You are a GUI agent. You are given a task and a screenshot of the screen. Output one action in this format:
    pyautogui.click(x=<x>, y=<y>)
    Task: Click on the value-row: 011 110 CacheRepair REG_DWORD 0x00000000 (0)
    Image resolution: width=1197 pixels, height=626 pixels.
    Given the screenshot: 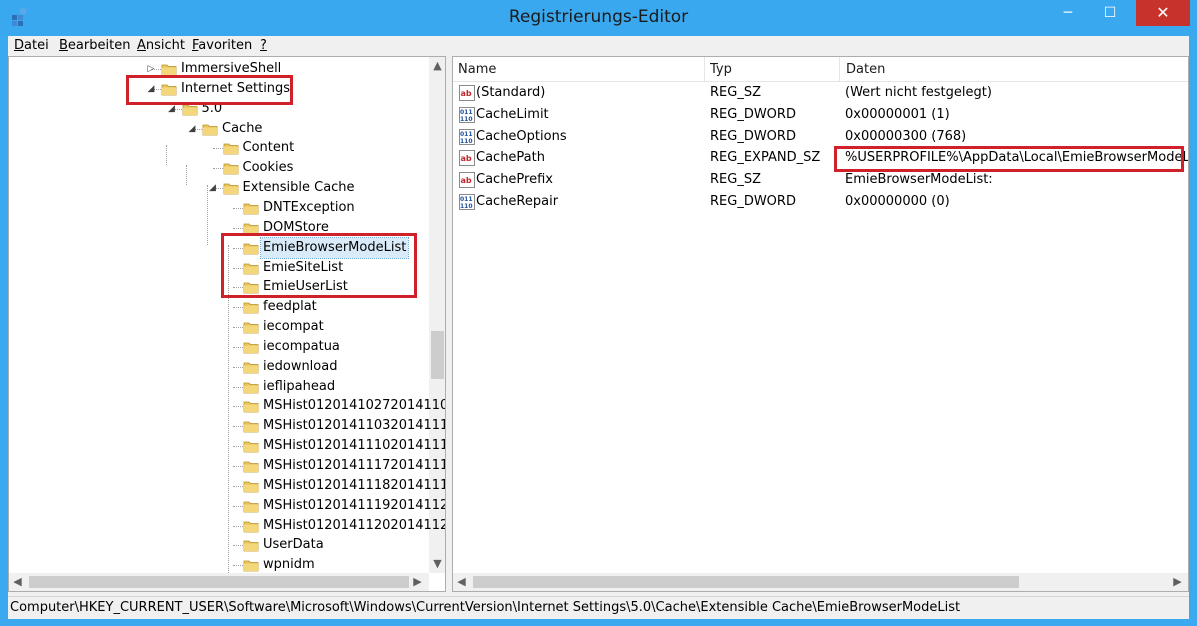 What is the action you would take?
    pyautogui.click(x=820, y=202)
    